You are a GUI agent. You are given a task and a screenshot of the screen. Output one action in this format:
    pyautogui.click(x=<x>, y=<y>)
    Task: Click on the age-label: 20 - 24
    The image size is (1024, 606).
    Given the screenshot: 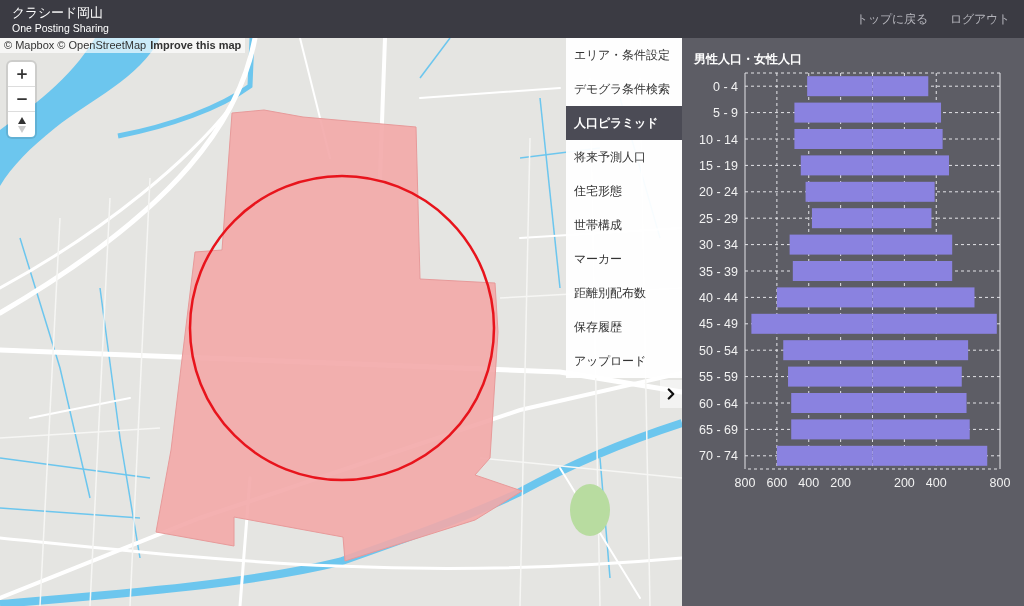 What is the action you would take?
    pyautogui.click(x=718, y=192)
    